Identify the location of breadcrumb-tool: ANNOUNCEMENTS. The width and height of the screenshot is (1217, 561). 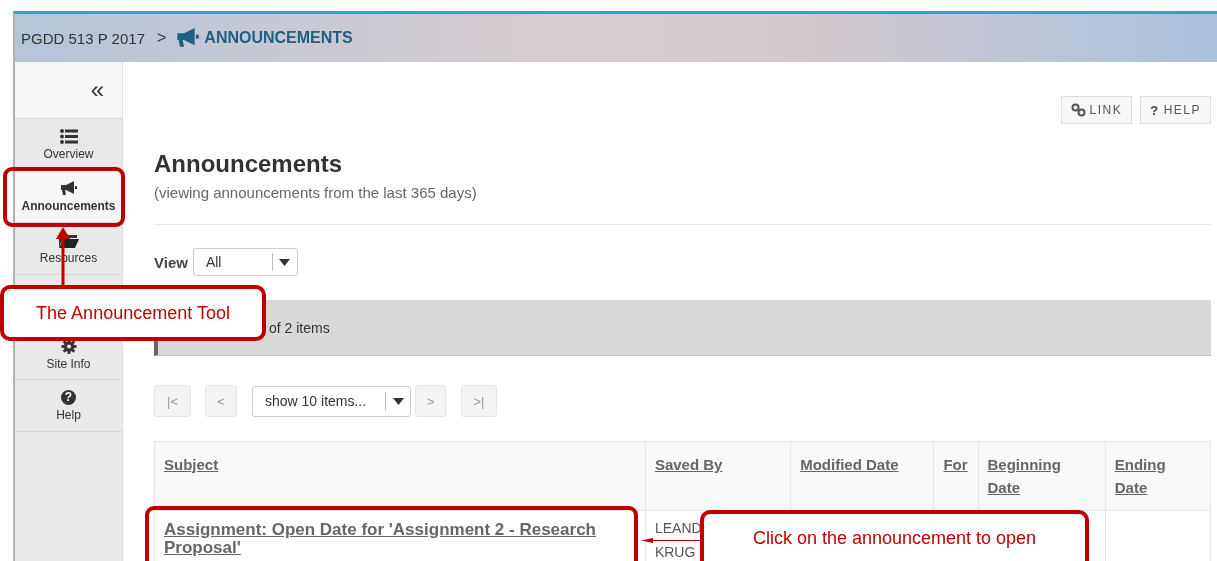
(278, 38).